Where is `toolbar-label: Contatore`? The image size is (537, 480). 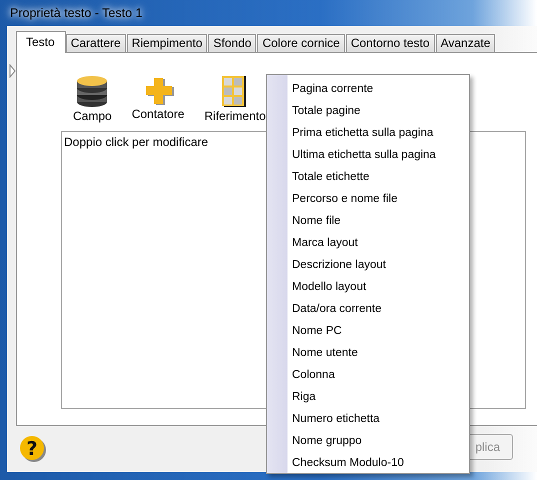
toolbar-label: Contatore is located at coordinates (158, 114).